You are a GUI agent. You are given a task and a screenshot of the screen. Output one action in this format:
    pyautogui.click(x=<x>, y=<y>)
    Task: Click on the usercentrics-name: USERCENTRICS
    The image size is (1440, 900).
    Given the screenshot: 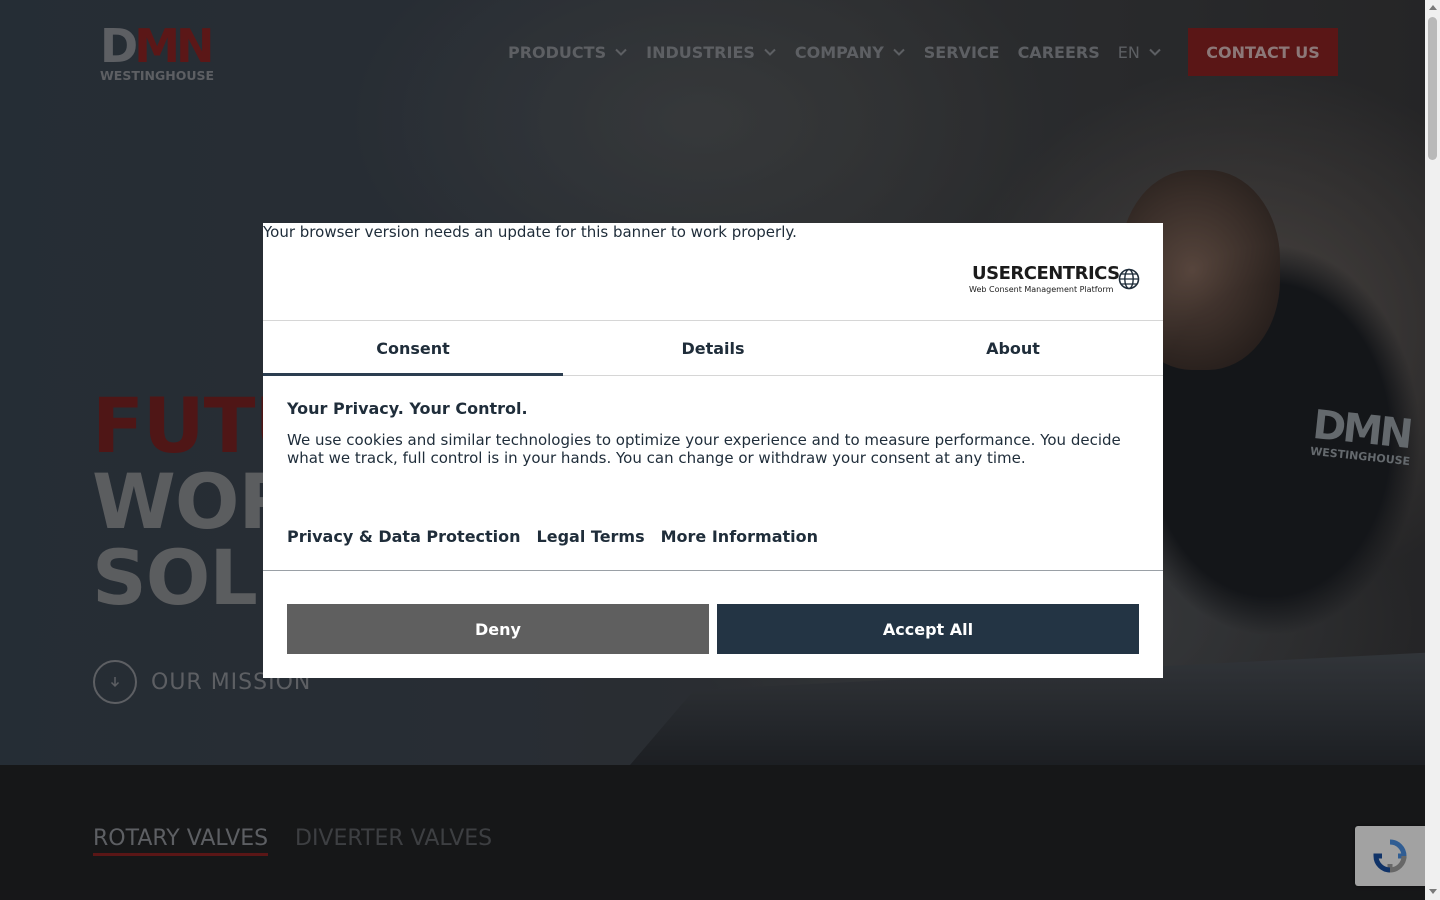 What is the action you would take?
    pyautogui.click(x=1046, y=273)
    